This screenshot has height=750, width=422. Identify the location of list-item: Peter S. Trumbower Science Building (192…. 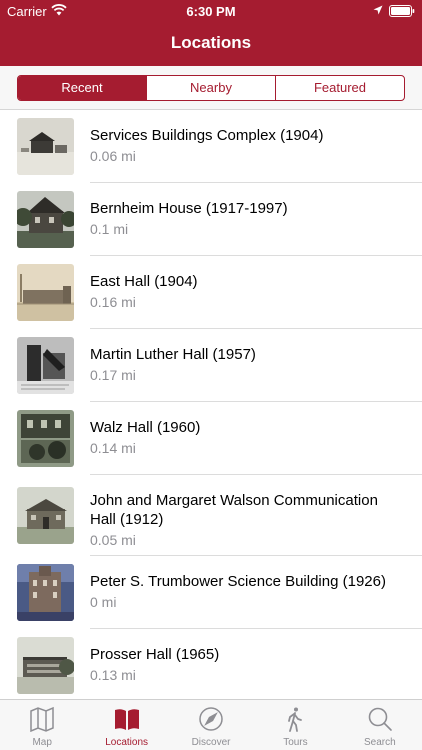
(211, 592).